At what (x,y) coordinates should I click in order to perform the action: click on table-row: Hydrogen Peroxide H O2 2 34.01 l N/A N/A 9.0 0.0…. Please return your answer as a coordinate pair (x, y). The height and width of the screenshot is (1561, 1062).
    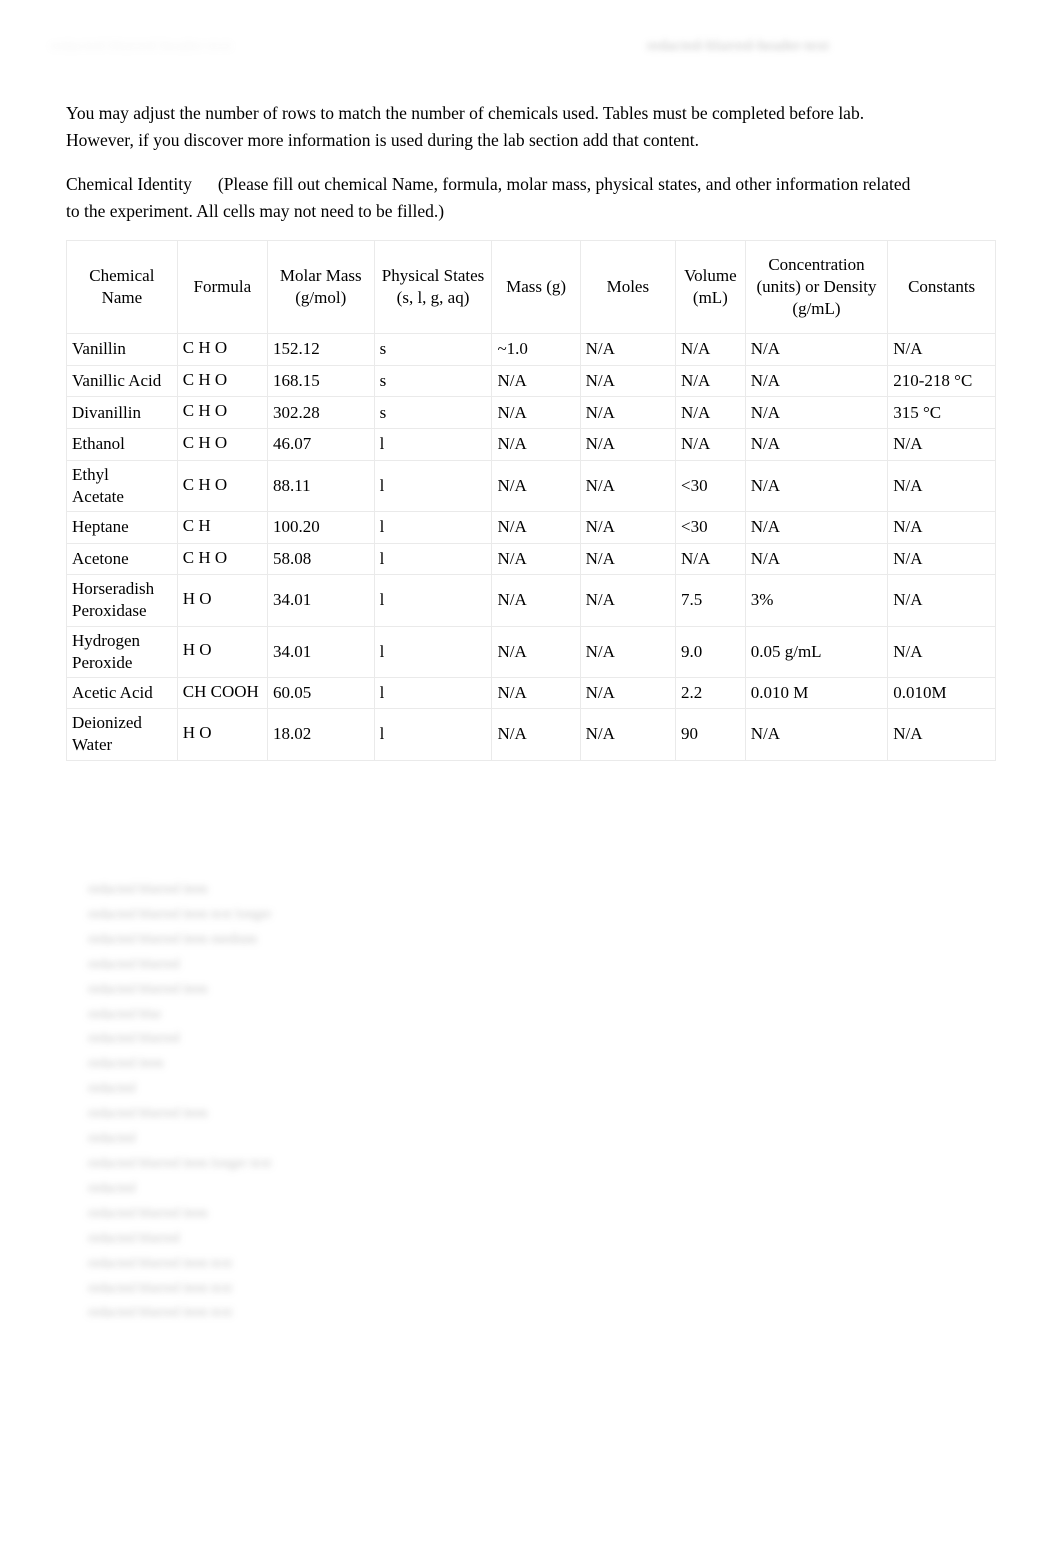
    Looking at the image, I should click on (531, 651).